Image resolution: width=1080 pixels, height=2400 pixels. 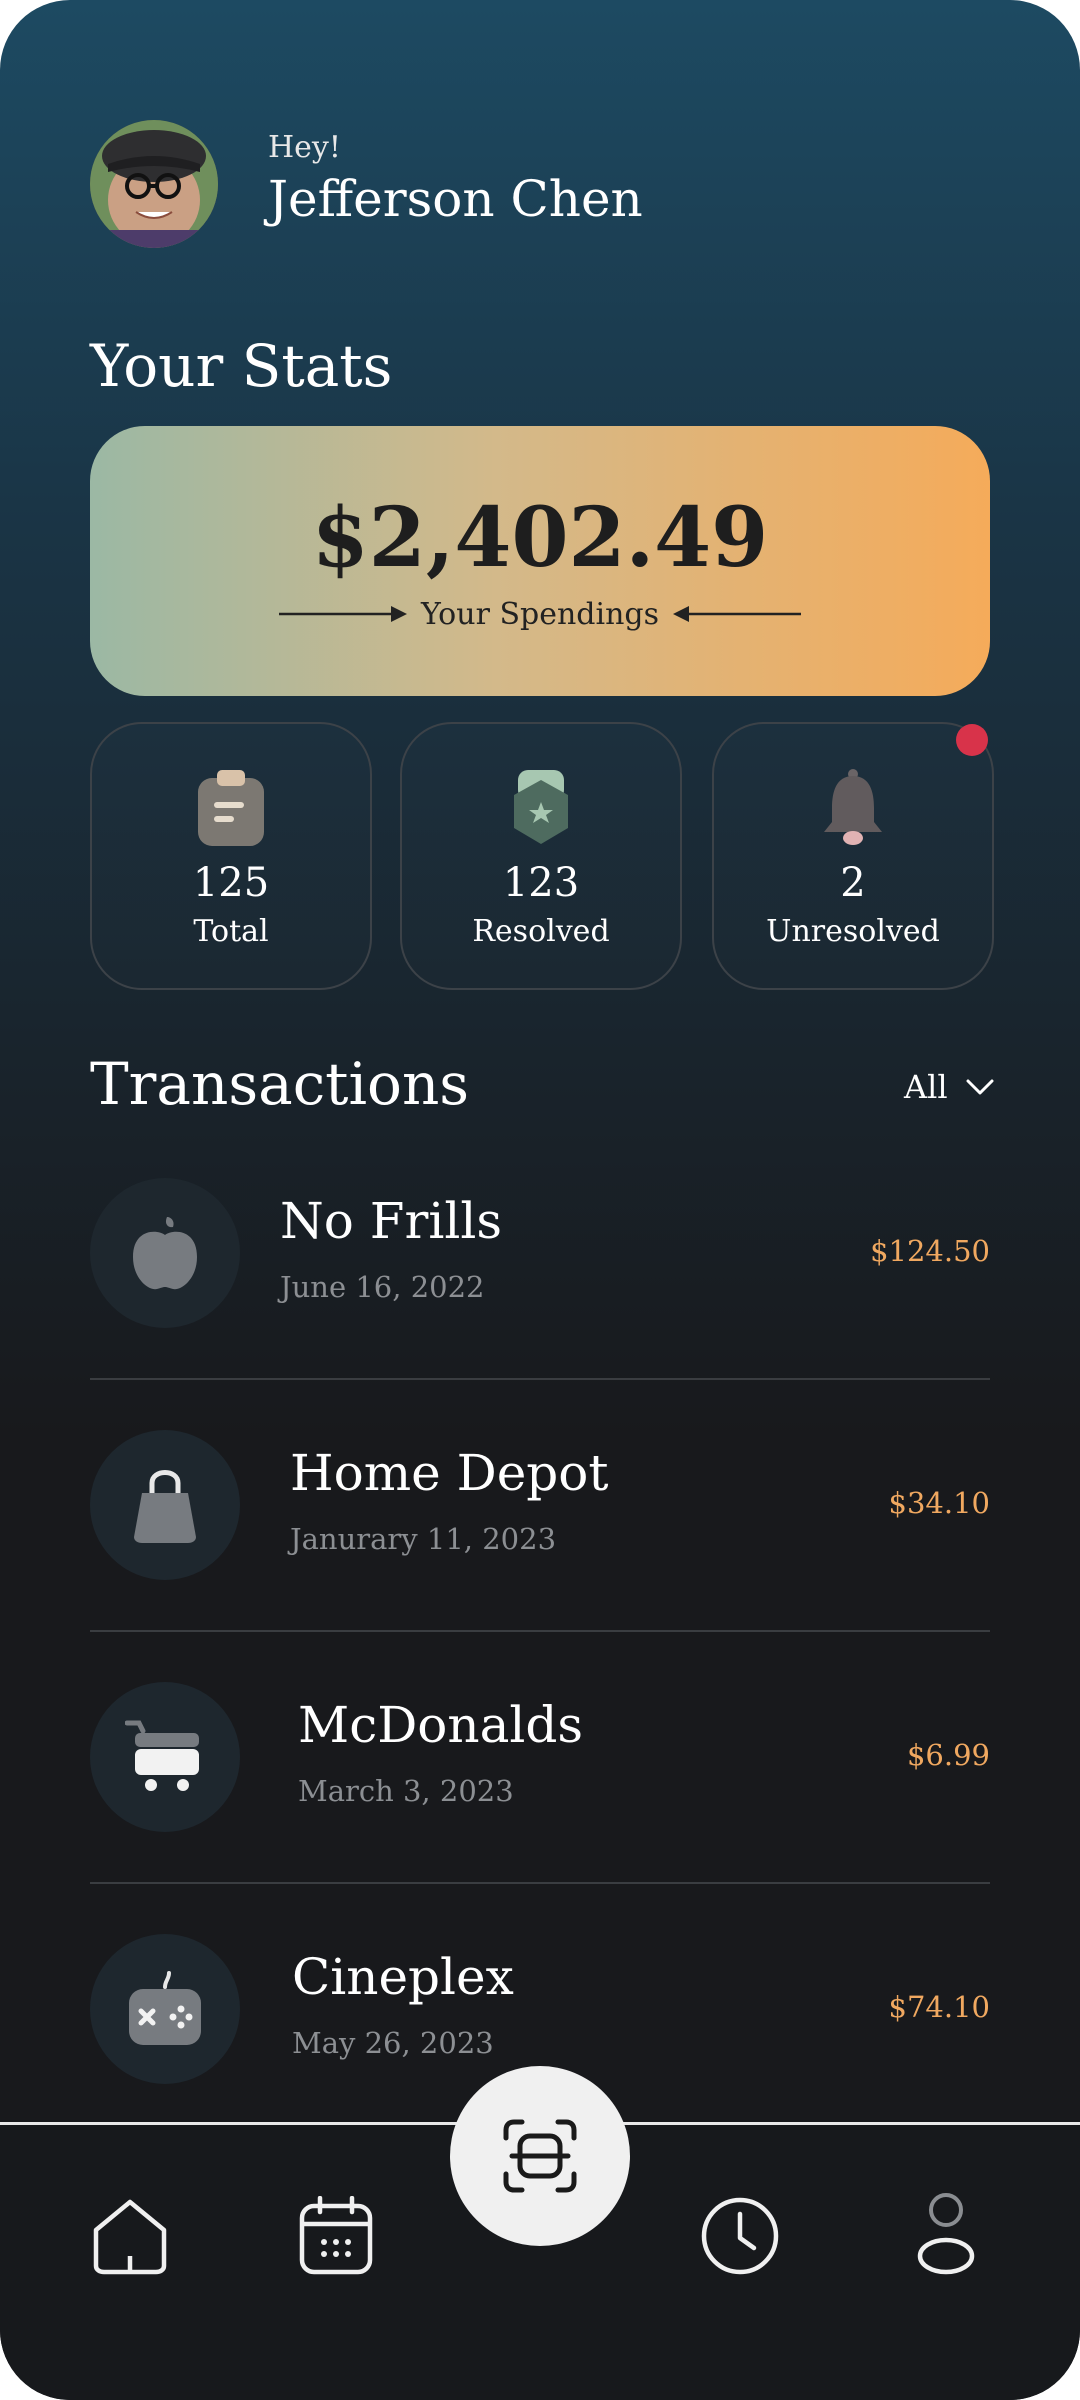 I want to click on transaction-name: Cineplex, so click(x=403, y=1977).